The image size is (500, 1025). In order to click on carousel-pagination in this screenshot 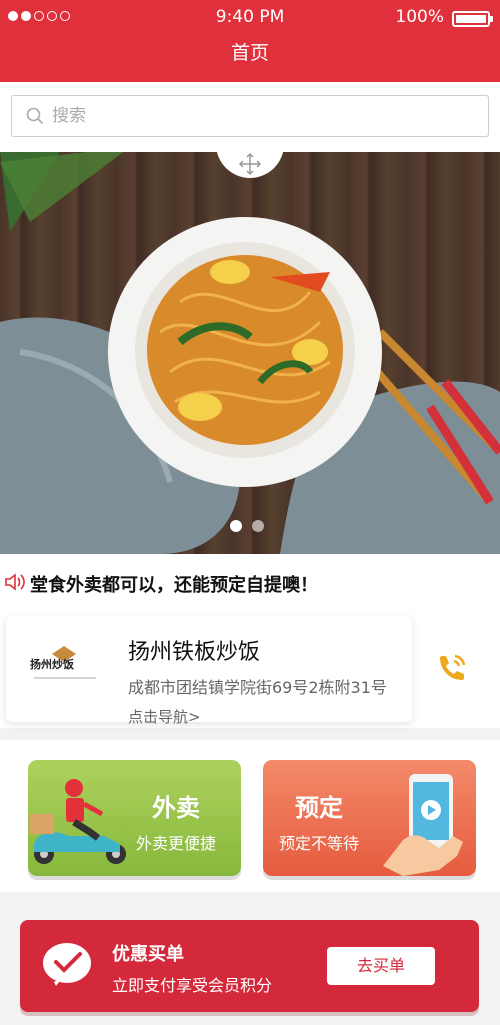, I will do `click(247, 526)`.